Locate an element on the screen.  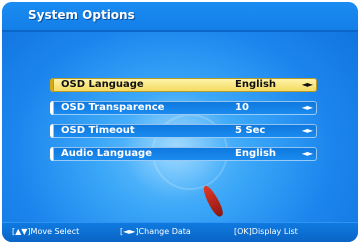
menu-item-label: OSD Language is located at coordinates (102, 84).